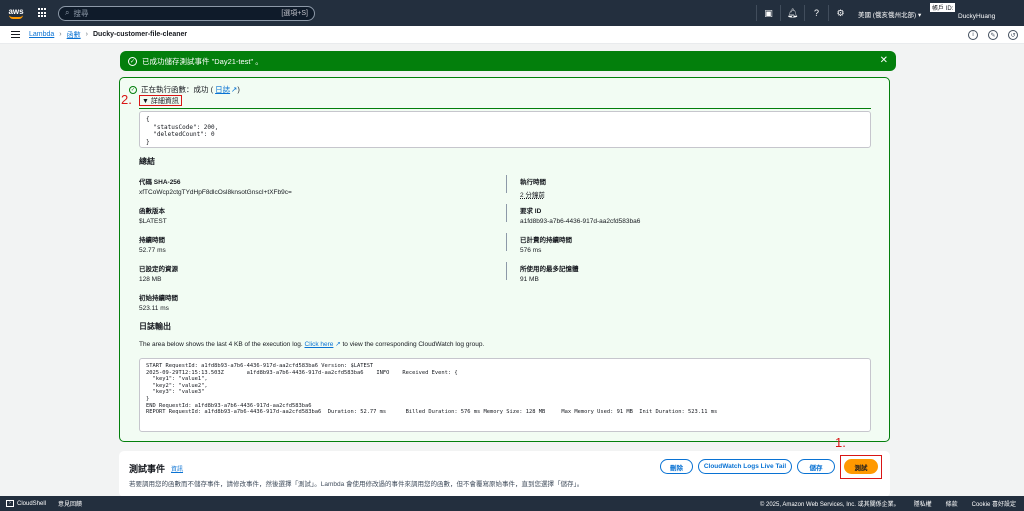 This screenshot has width=1024, height=511. What do you see at coordinates (81, 13) in the screenshot?
I see `search-placeholder: 搜尋` at bounding box center [81, 13].